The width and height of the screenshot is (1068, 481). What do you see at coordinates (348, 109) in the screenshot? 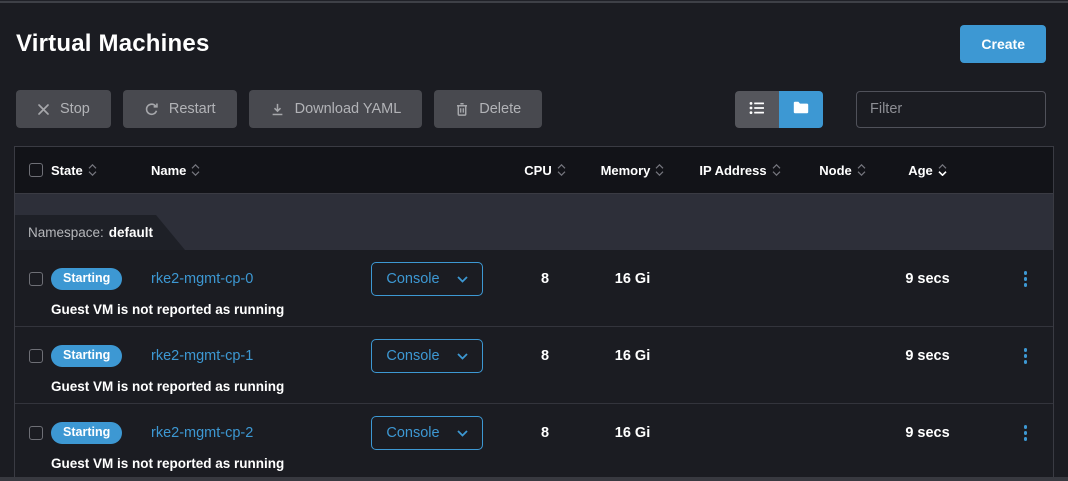
I see `download-yaml-button-label: Download YAML` at bounding box center [348, 109].